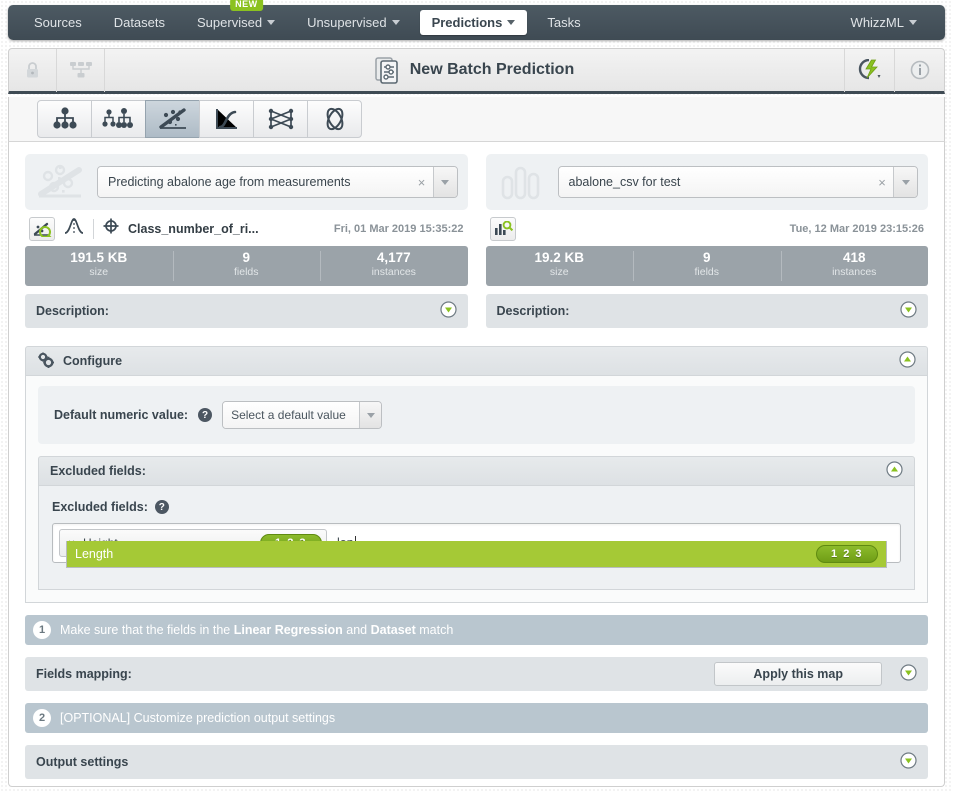 The height and width of the screenshot is (791, 953). I want to click on objective-field-icon, so click(111, 228).